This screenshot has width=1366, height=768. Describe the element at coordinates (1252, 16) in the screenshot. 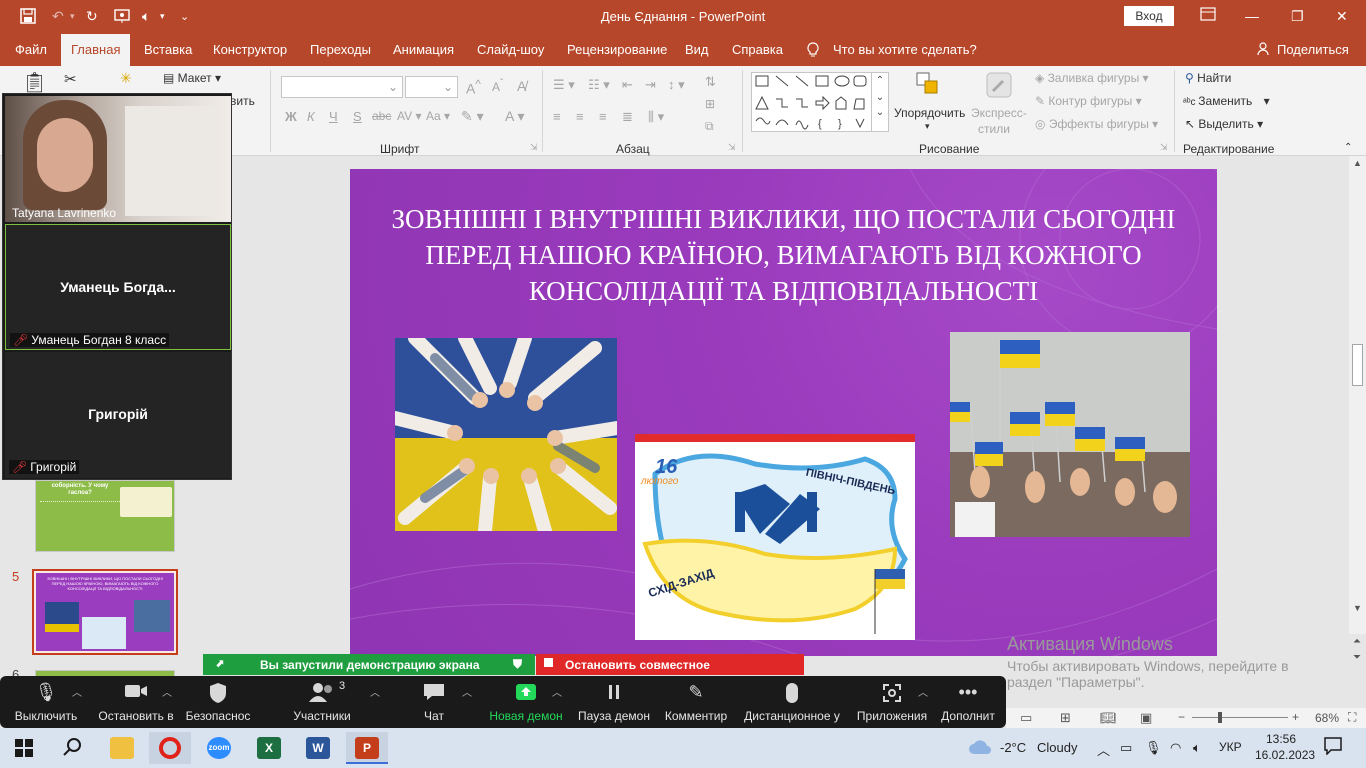

I see `minimize-icon: —` at that location.